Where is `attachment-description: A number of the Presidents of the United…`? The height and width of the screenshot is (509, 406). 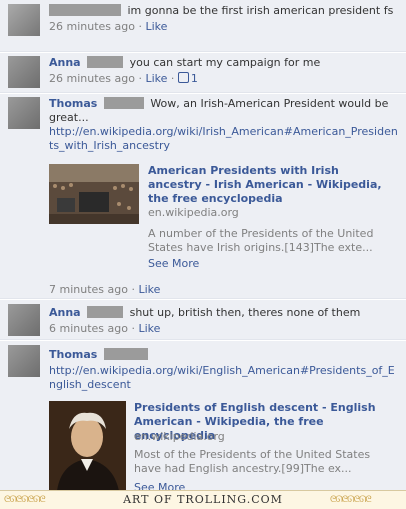
attachment-description: A number of the Presidents of the United… is located at coordinates (261, 240).